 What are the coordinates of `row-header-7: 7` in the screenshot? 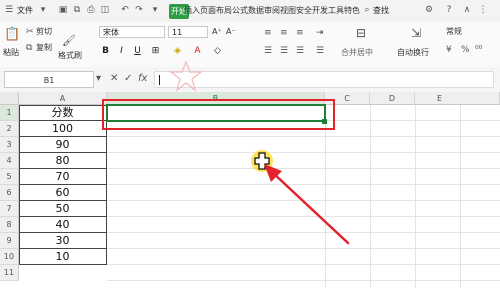 It's located at (9, 209).